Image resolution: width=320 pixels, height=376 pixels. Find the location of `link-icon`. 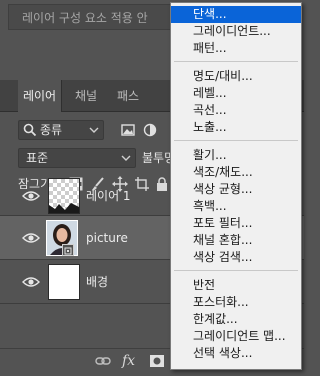

link-icon is located at coordinates (103, 361).